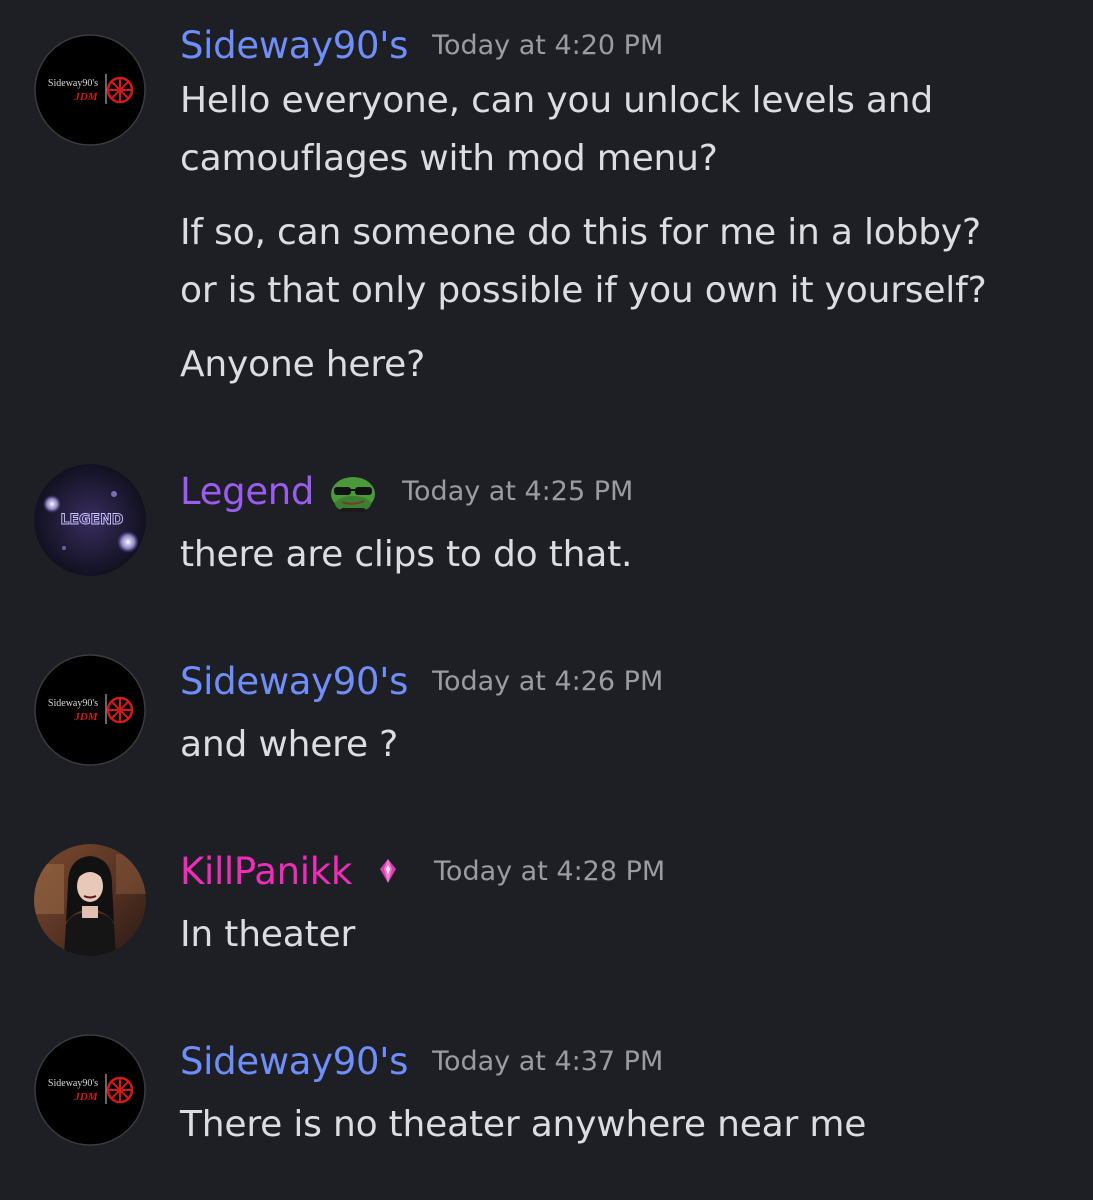  I want to click on message-text: and where ?, so click(289, 744).